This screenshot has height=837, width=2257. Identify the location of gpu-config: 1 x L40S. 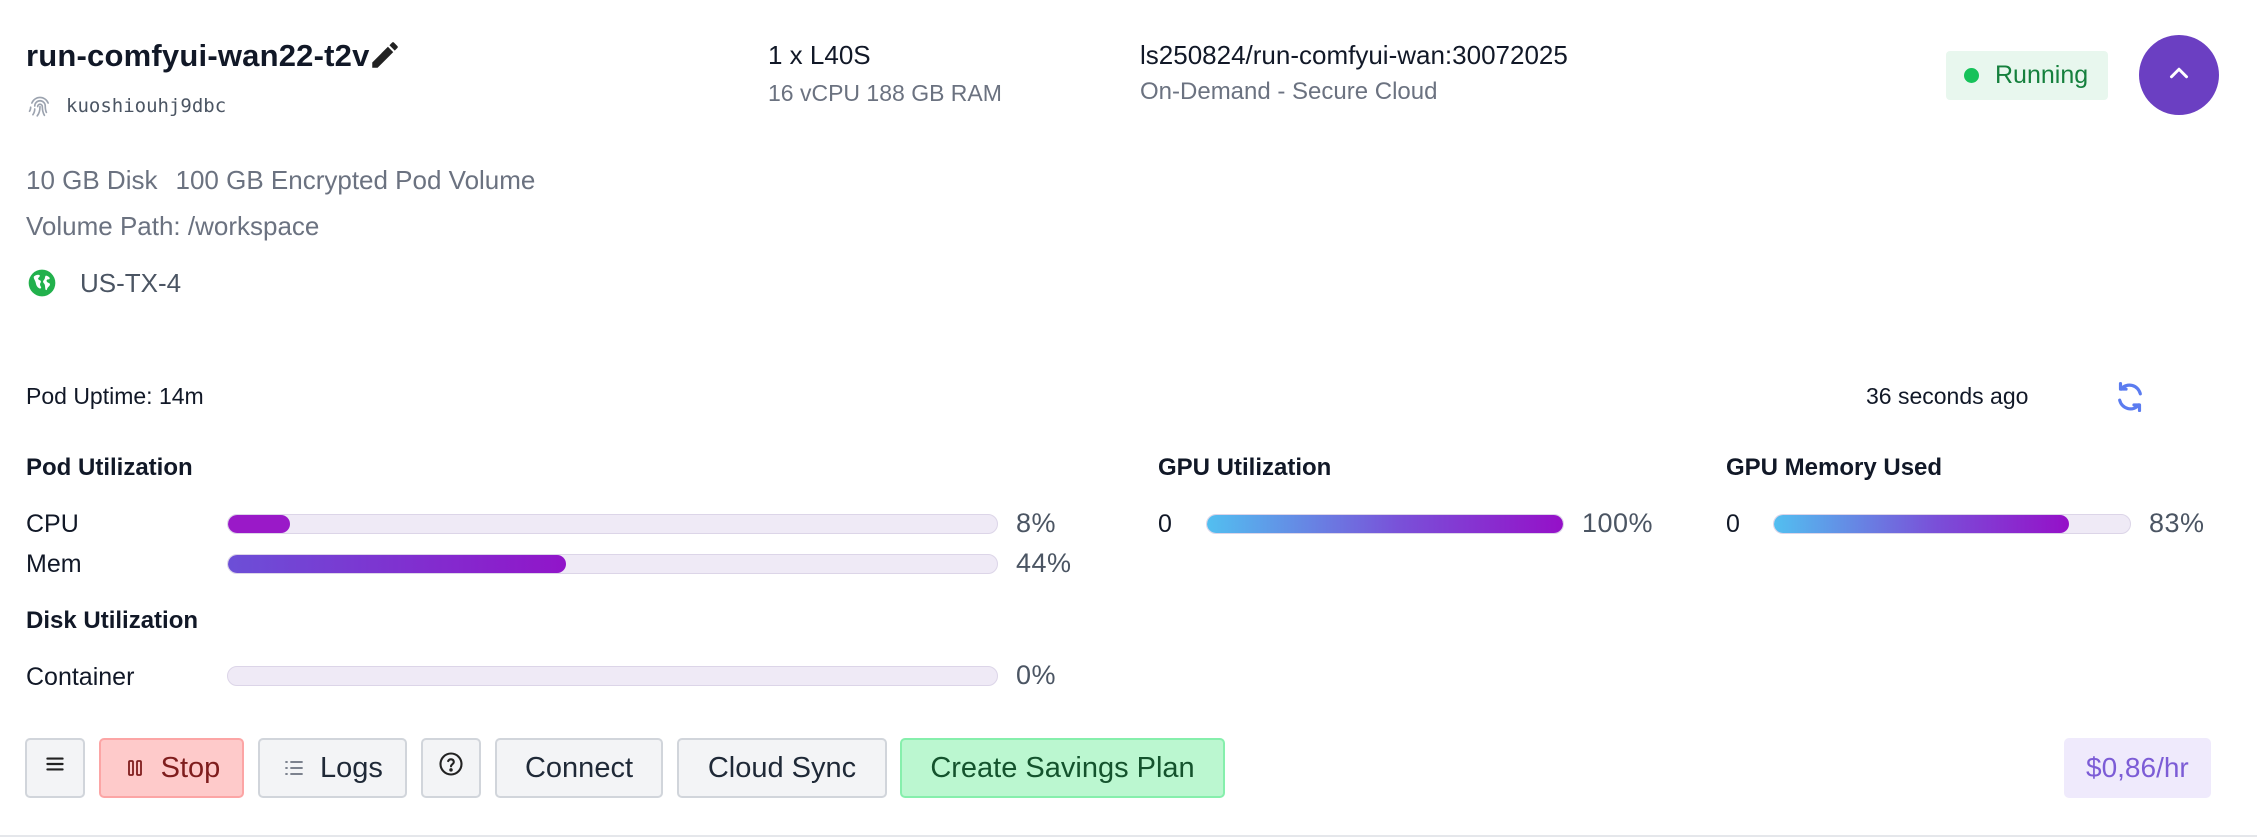
(819, 55).